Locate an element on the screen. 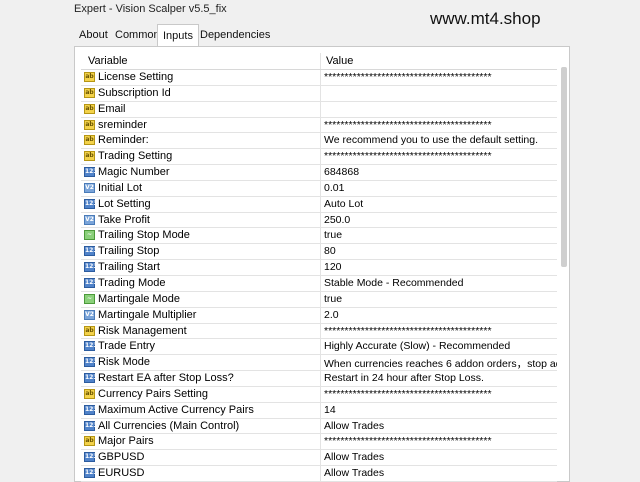 The height and width of the screenshot is (482, 640). table-header: Variable Value is located at coordinates (319, 61).